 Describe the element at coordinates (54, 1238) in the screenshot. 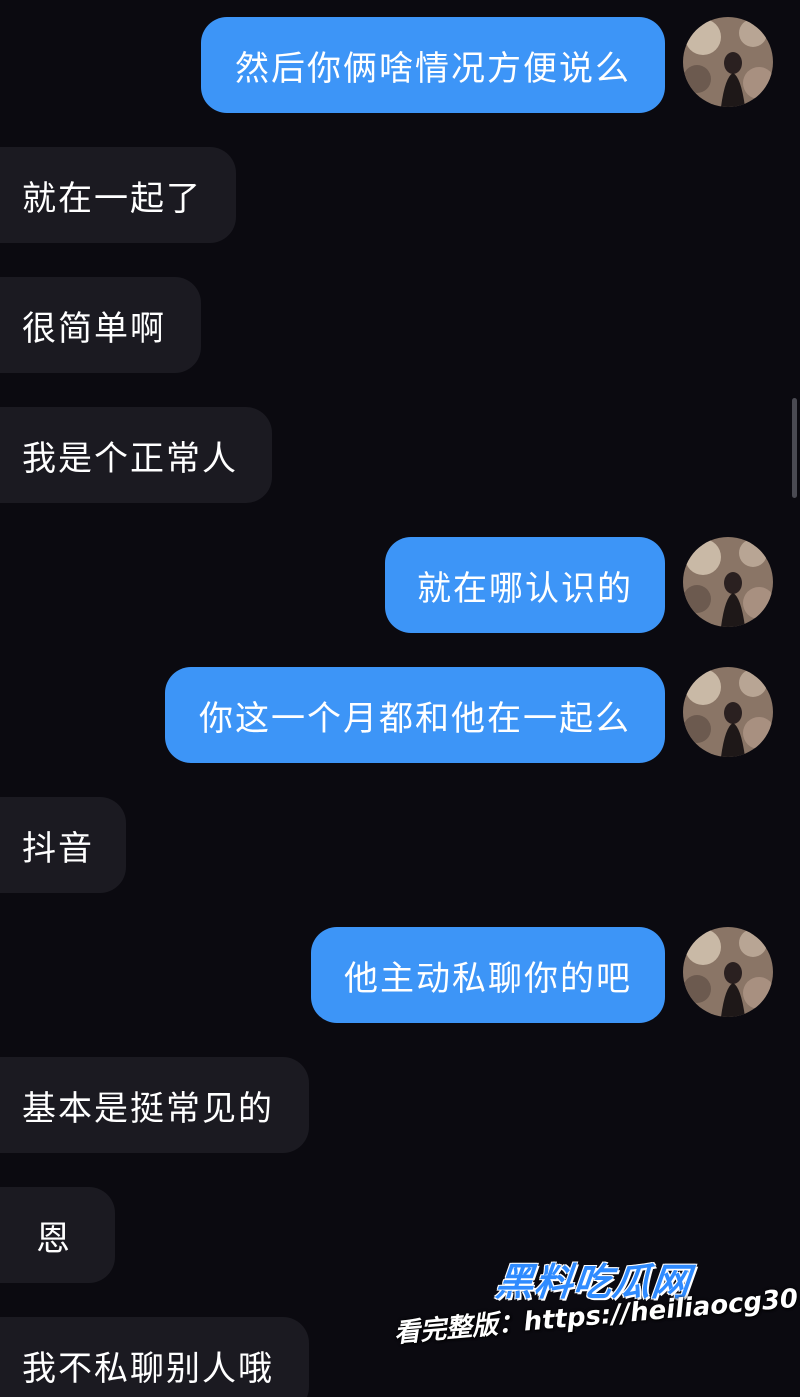

I see `message-text: 恩` at that location.